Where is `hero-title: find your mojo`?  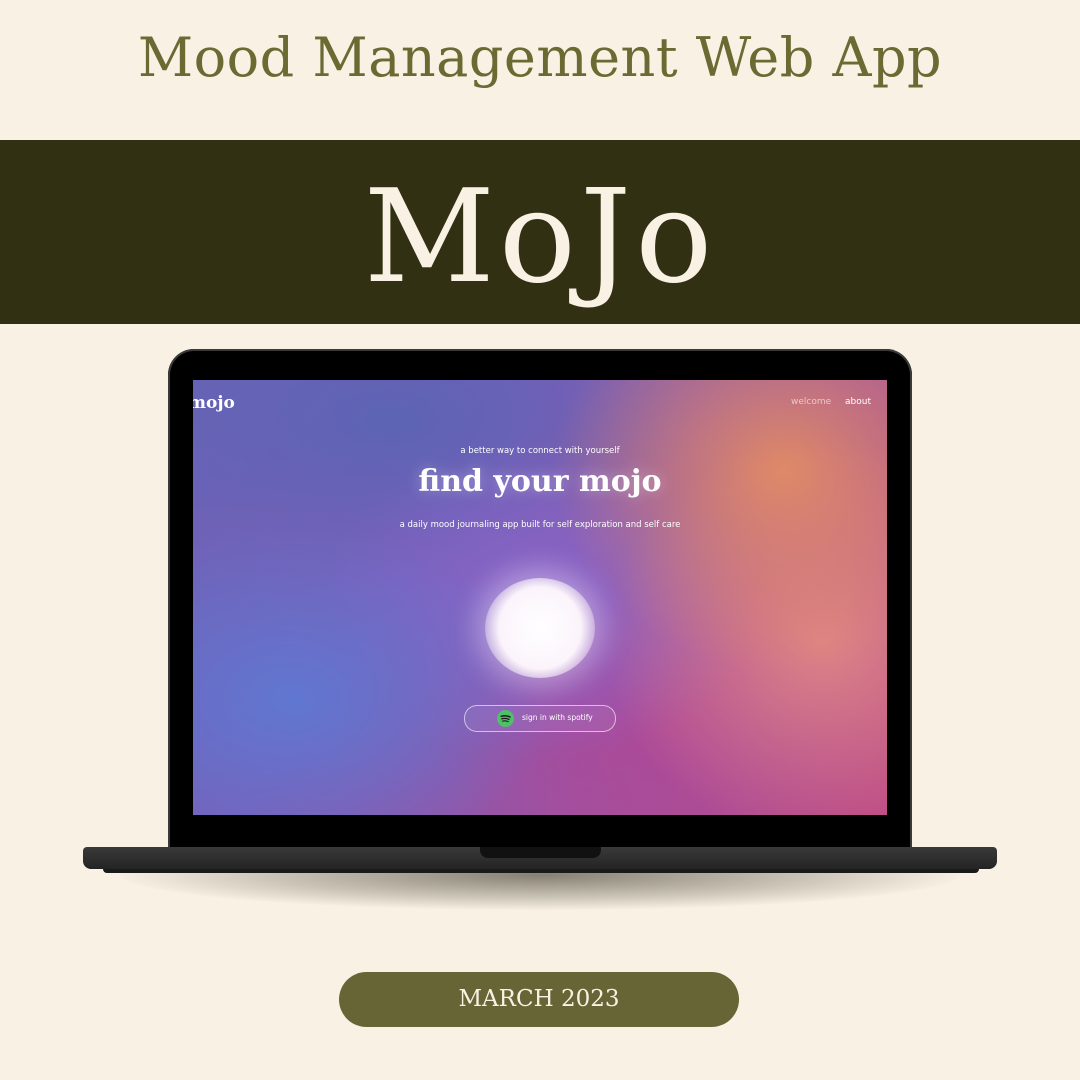 hero-title: find your mojo is located at coordinates (540, 481).